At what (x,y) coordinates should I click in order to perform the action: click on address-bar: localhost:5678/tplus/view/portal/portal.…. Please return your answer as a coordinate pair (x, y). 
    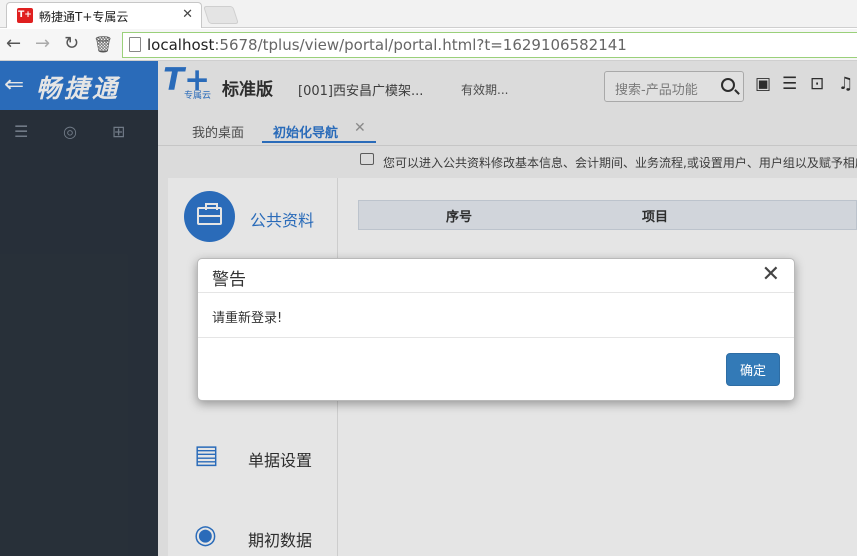
    Looking at the image, I should click on (489, 45).